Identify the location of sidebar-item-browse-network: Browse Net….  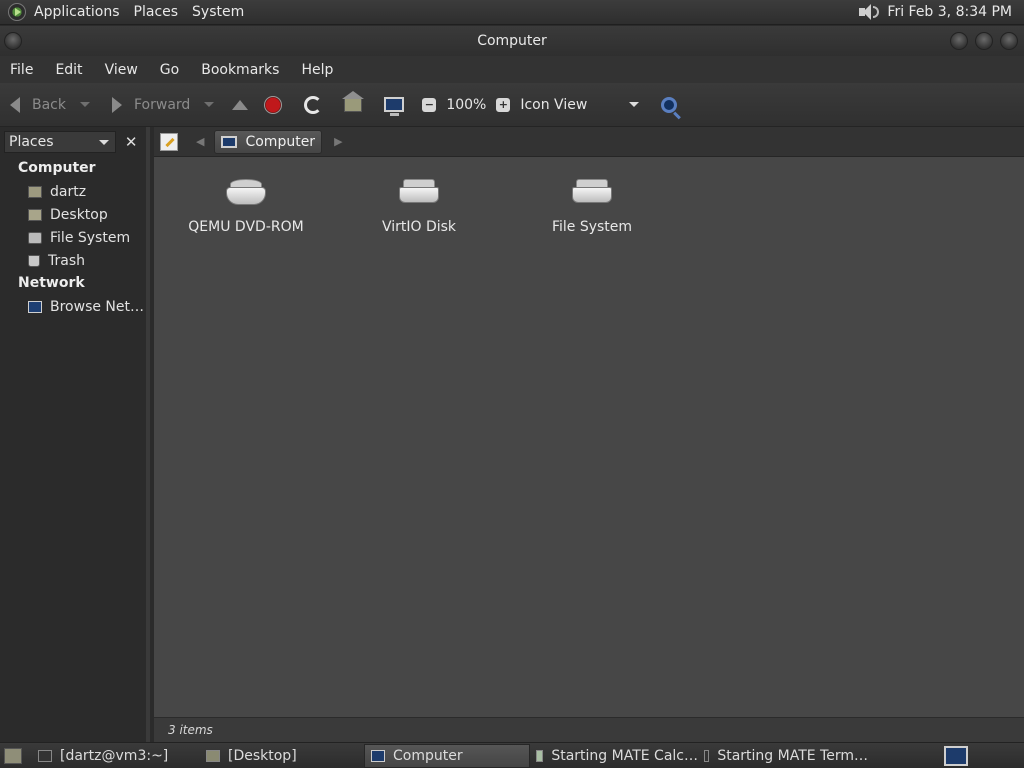
(73, 306).